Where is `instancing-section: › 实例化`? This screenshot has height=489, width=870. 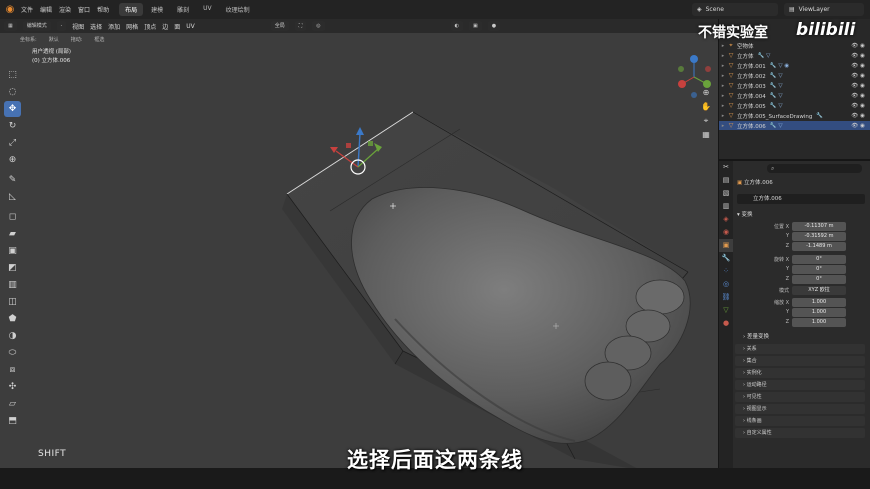
instancing-section: › 实例化 is located at coordinates (800, 373).